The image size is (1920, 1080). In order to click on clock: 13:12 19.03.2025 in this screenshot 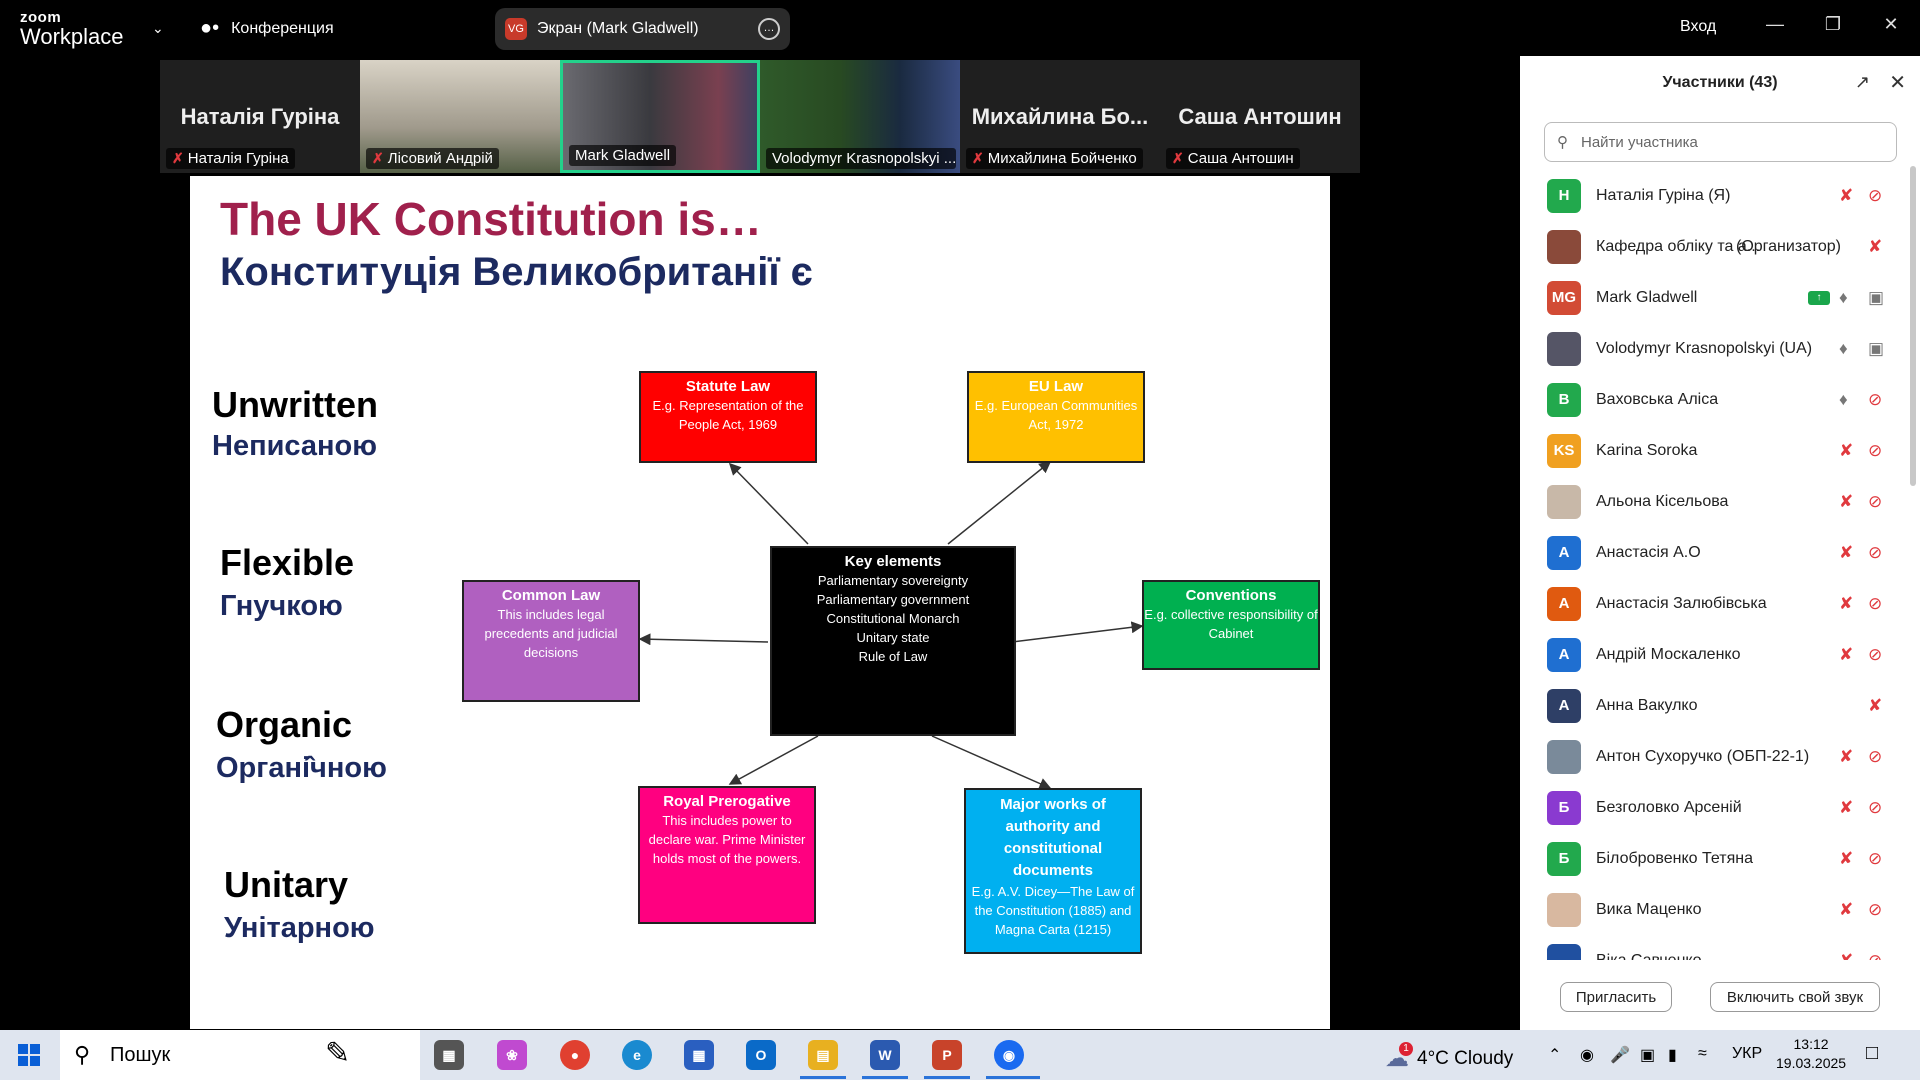, I will do `click(1811, 1054)`.